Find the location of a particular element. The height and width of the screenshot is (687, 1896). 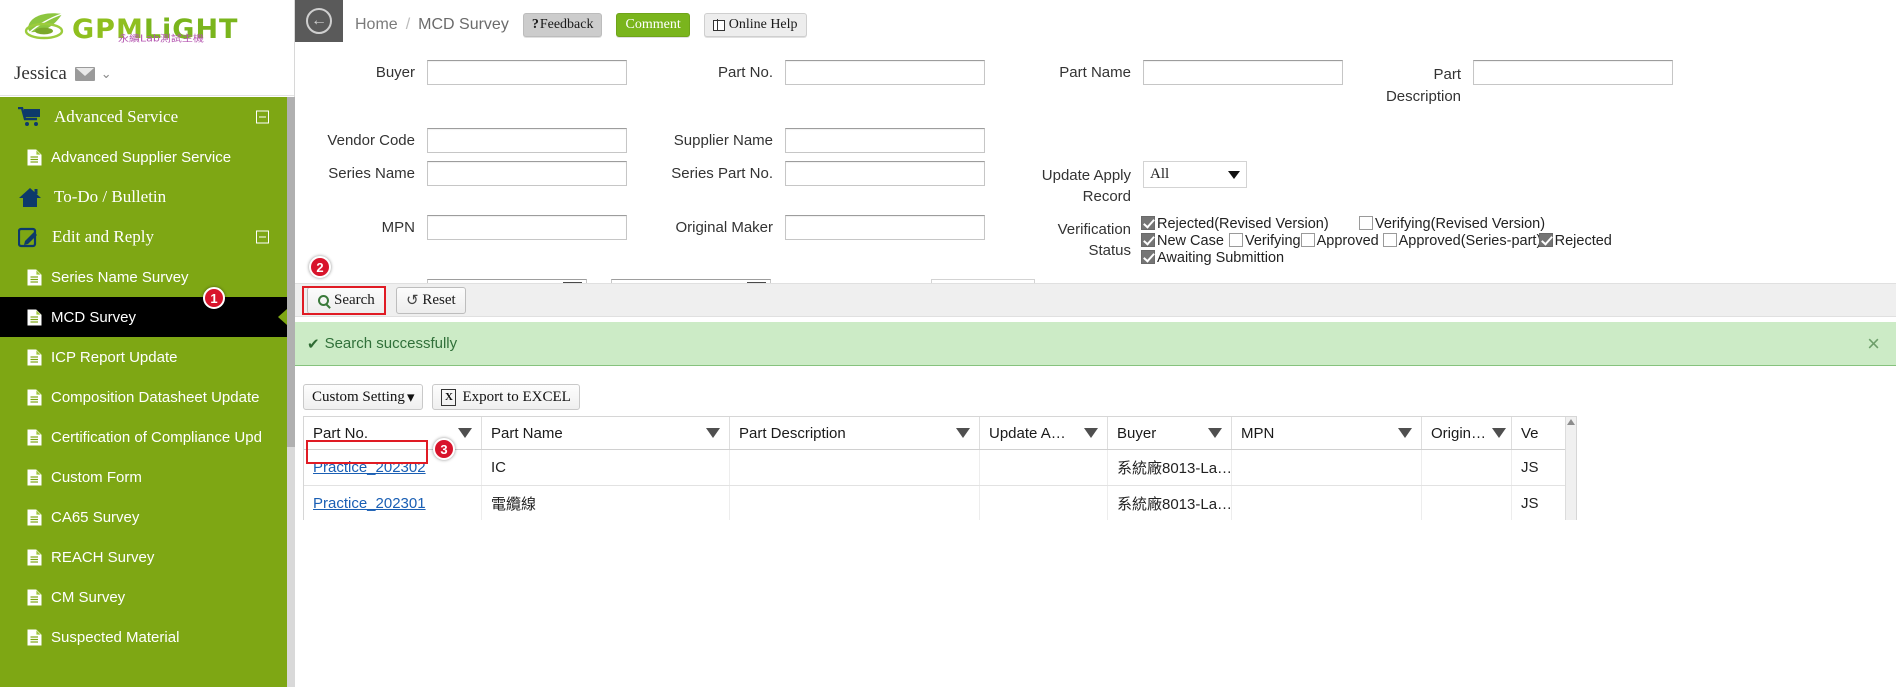

sidebar-scrollbar is located at coordinates (291, 392).